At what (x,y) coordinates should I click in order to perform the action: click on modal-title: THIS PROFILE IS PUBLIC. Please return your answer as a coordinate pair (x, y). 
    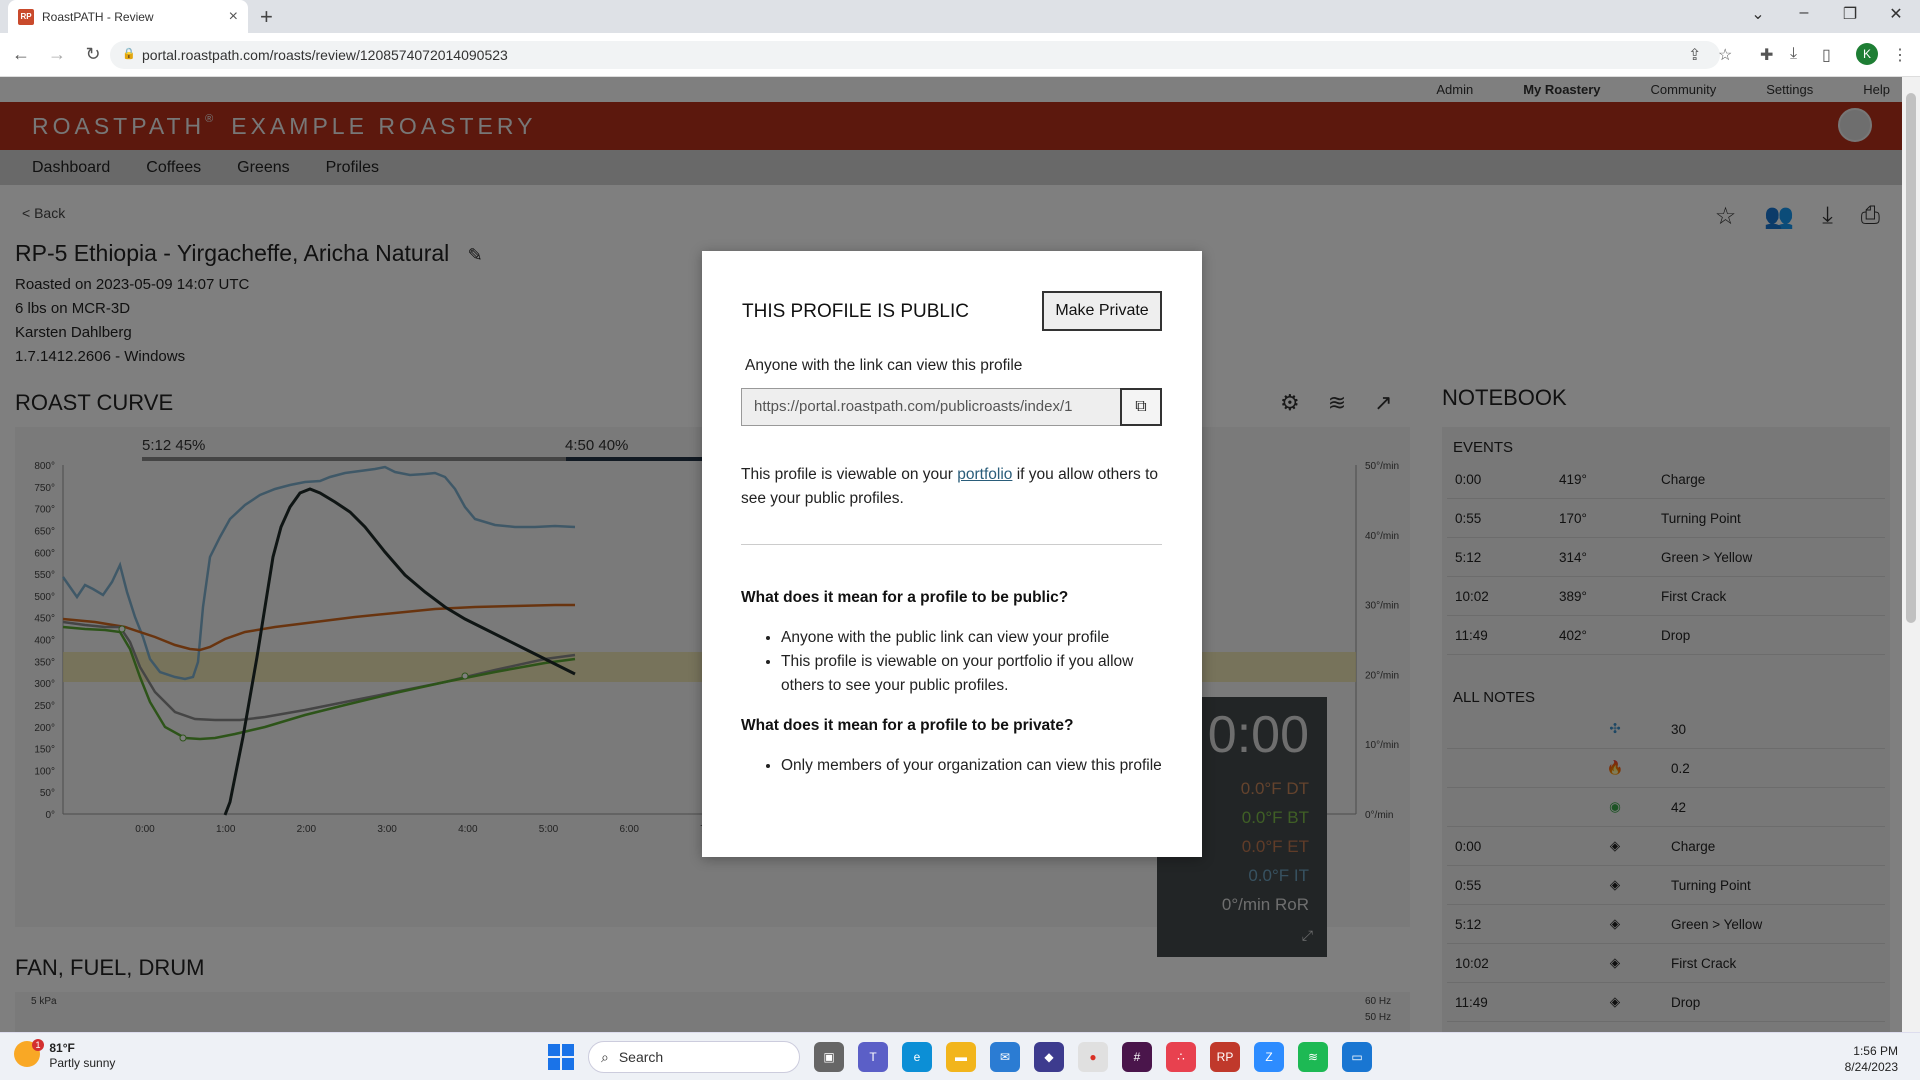
    Looking at the image, I should click on (855, 311).